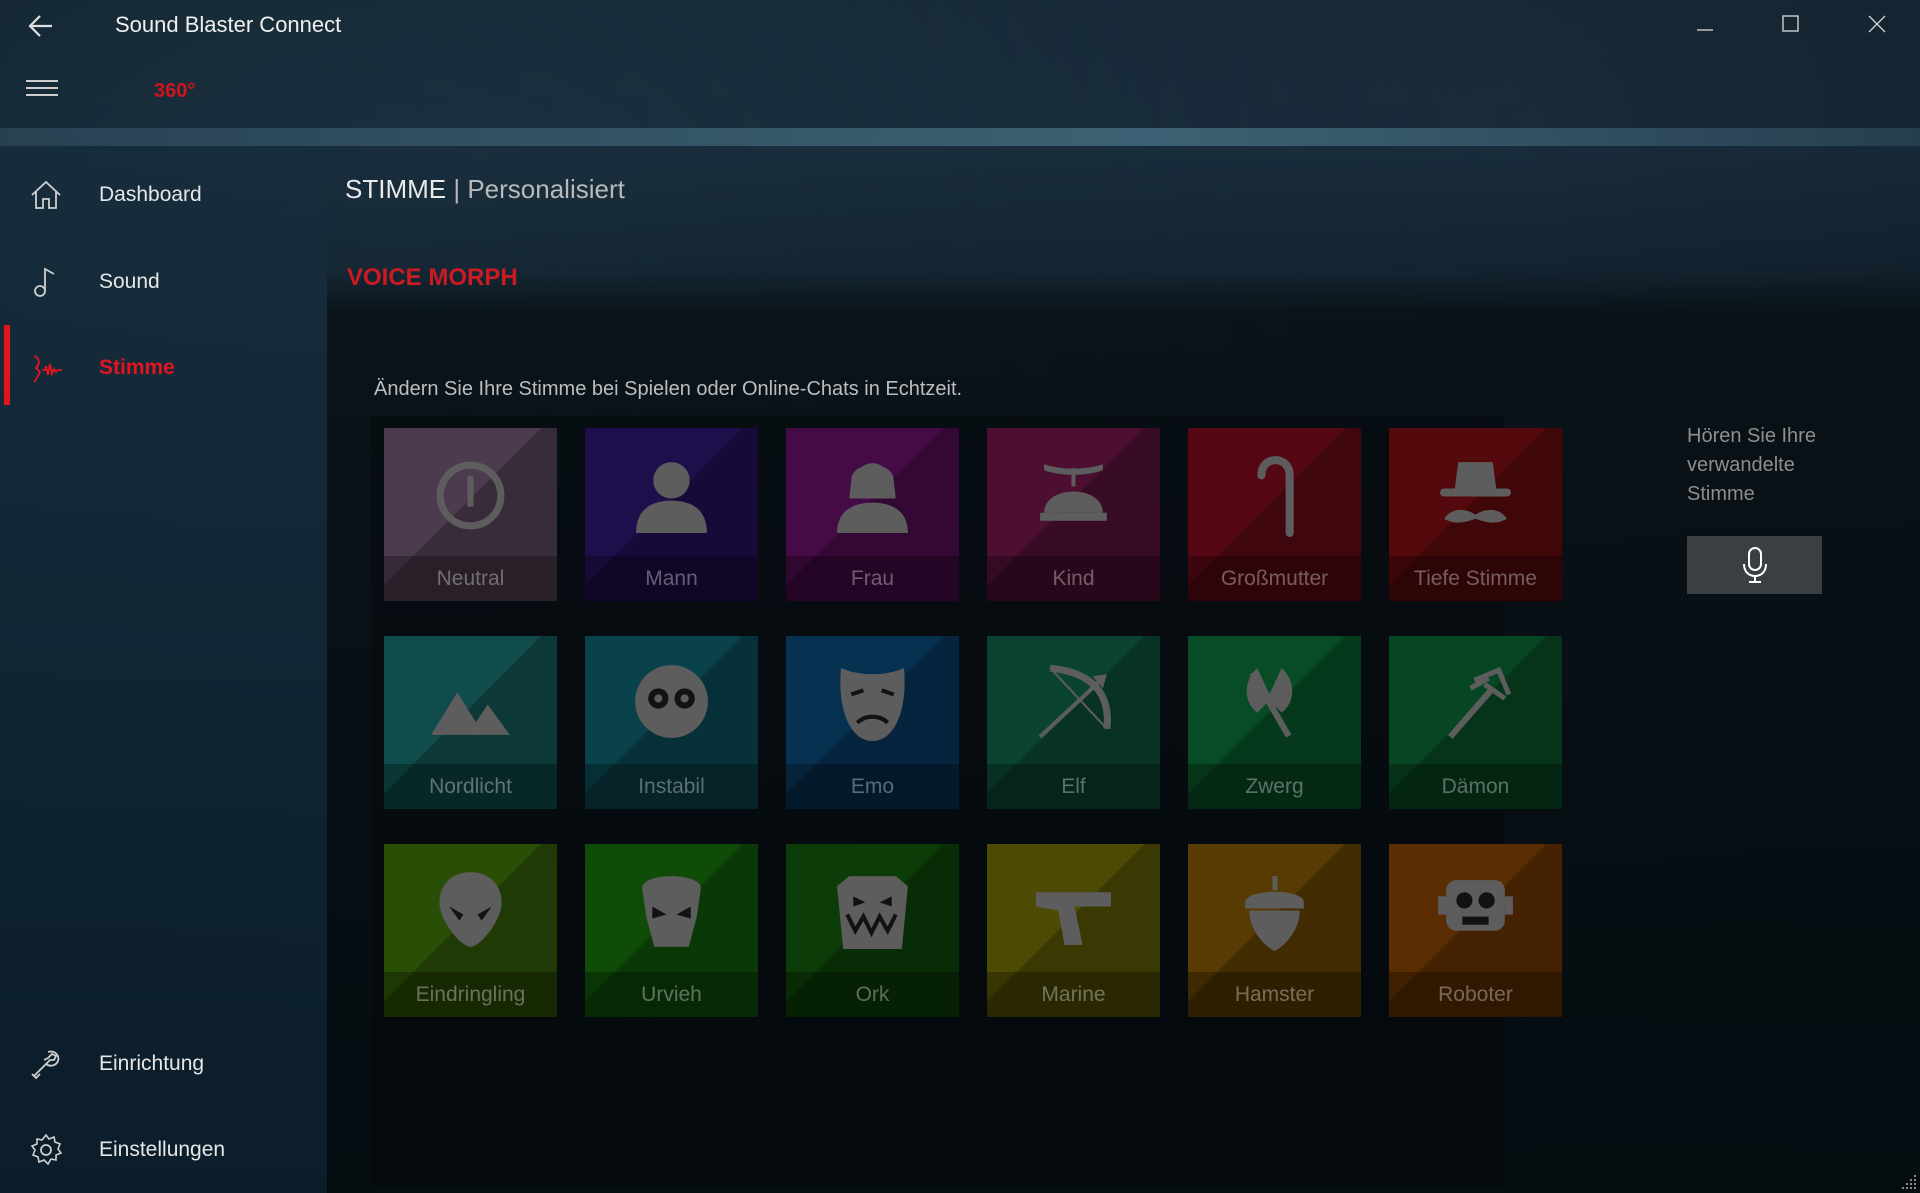 The image size is (1920, 1193). Describe the element at coordinates (671, 930) in the screenshot. I see `voice-tile-urvieh: Urvieh` at that location.